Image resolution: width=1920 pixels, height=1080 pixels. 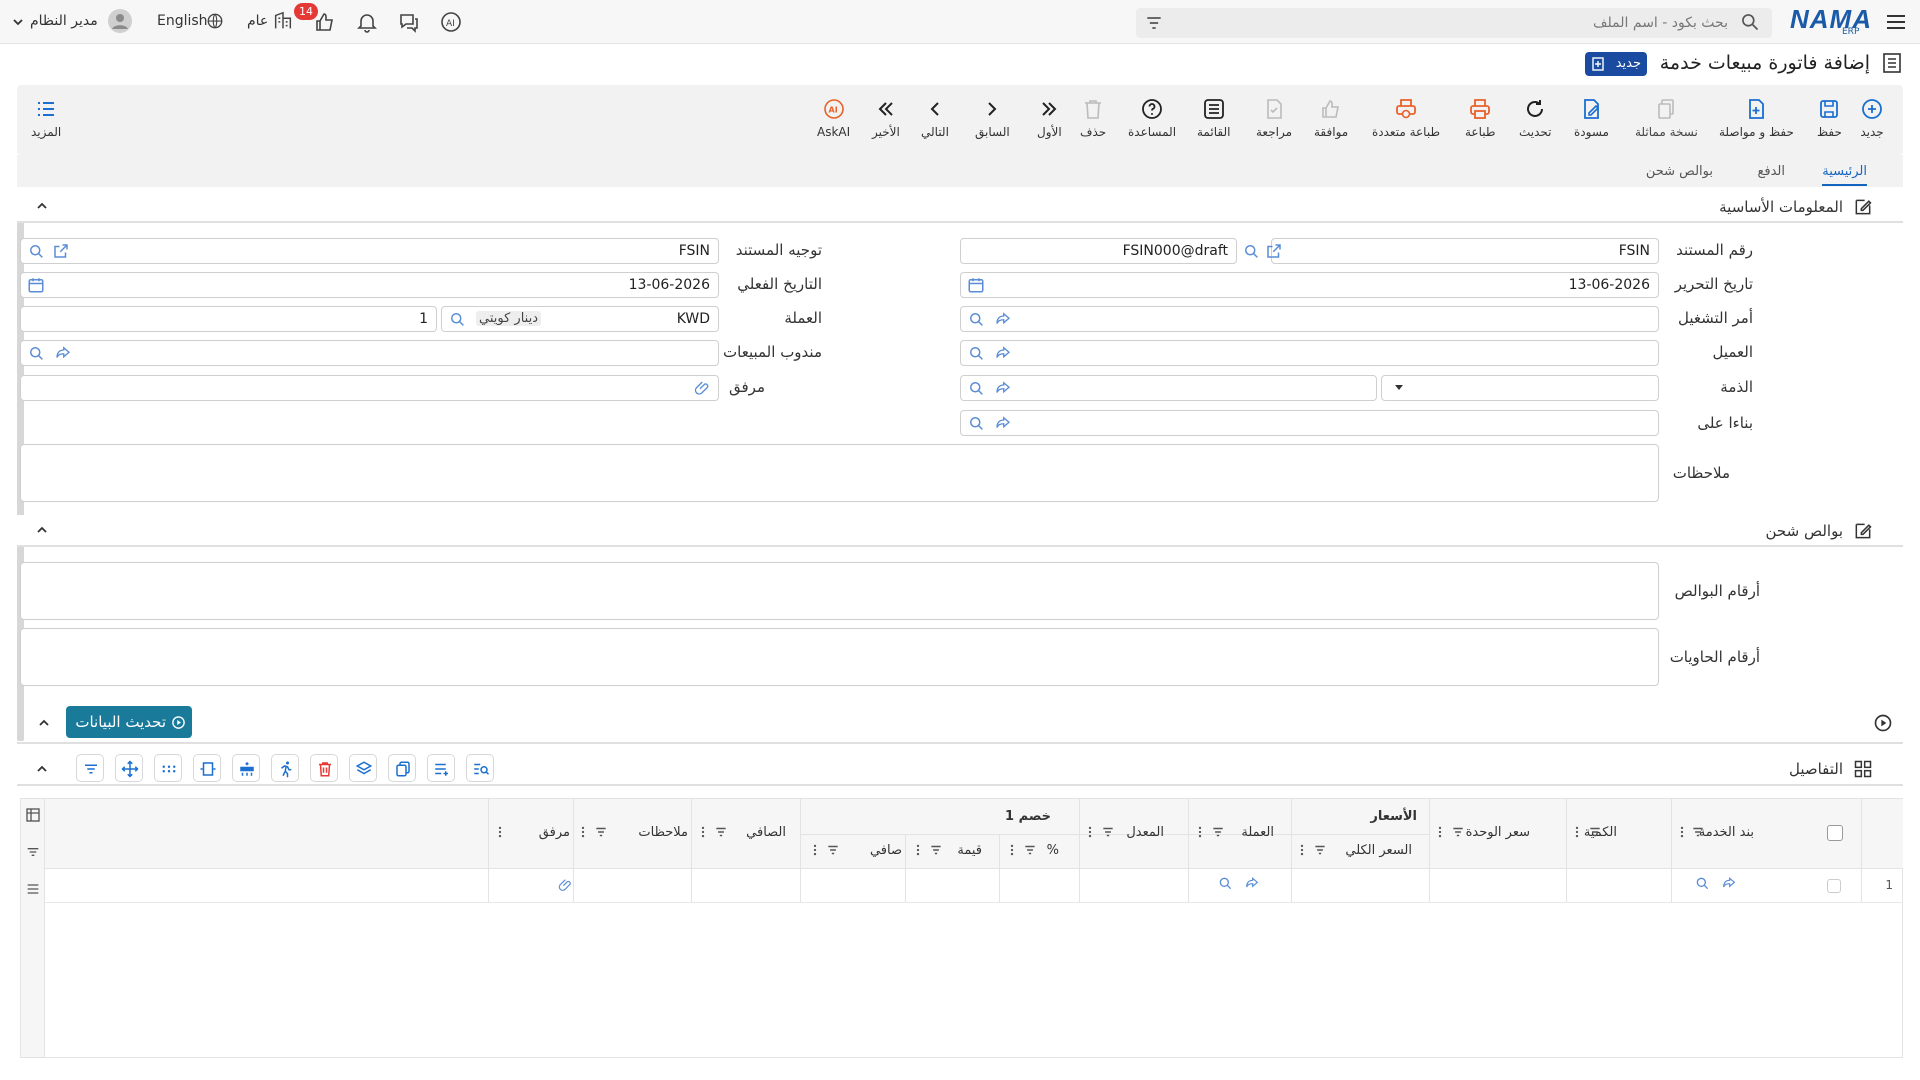 I want to click on col-rate: المعدل, so click(x=1145, y=832).